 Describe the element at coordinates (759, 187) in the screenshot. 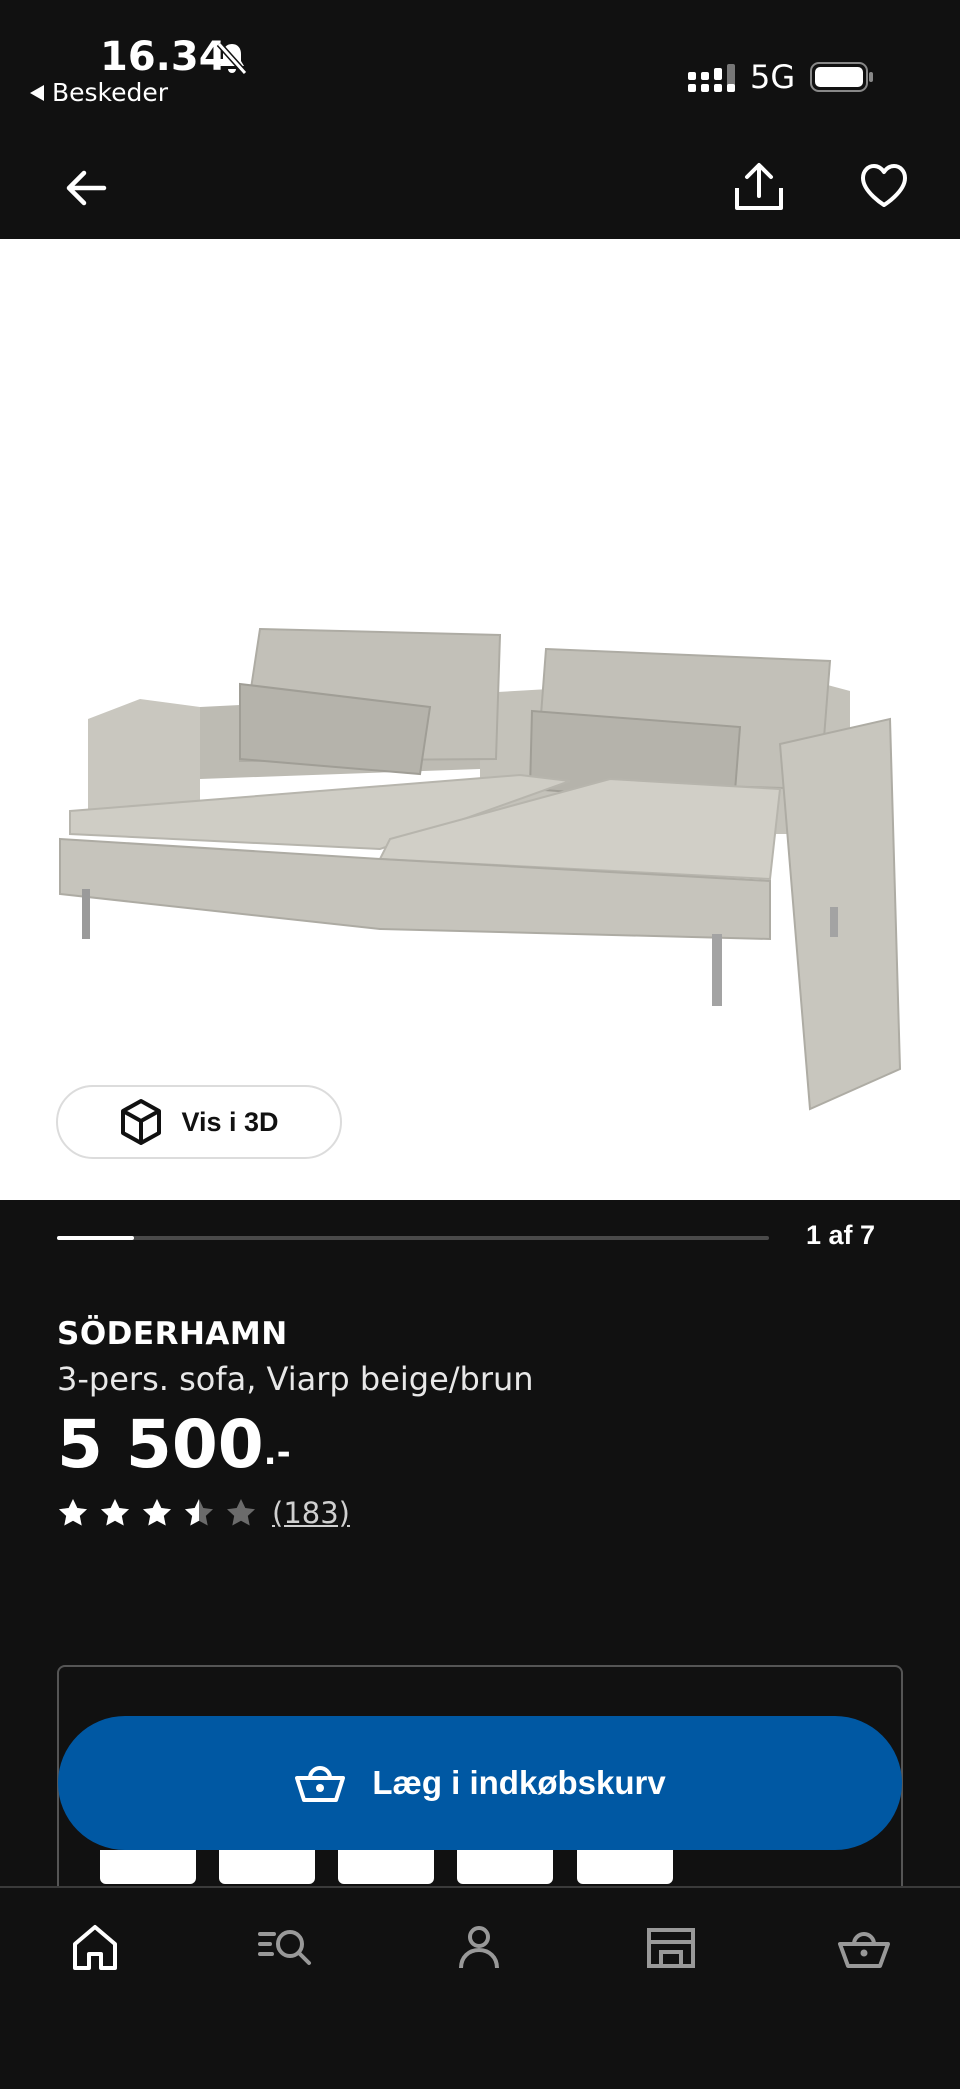

I see `share-icon` at that location.